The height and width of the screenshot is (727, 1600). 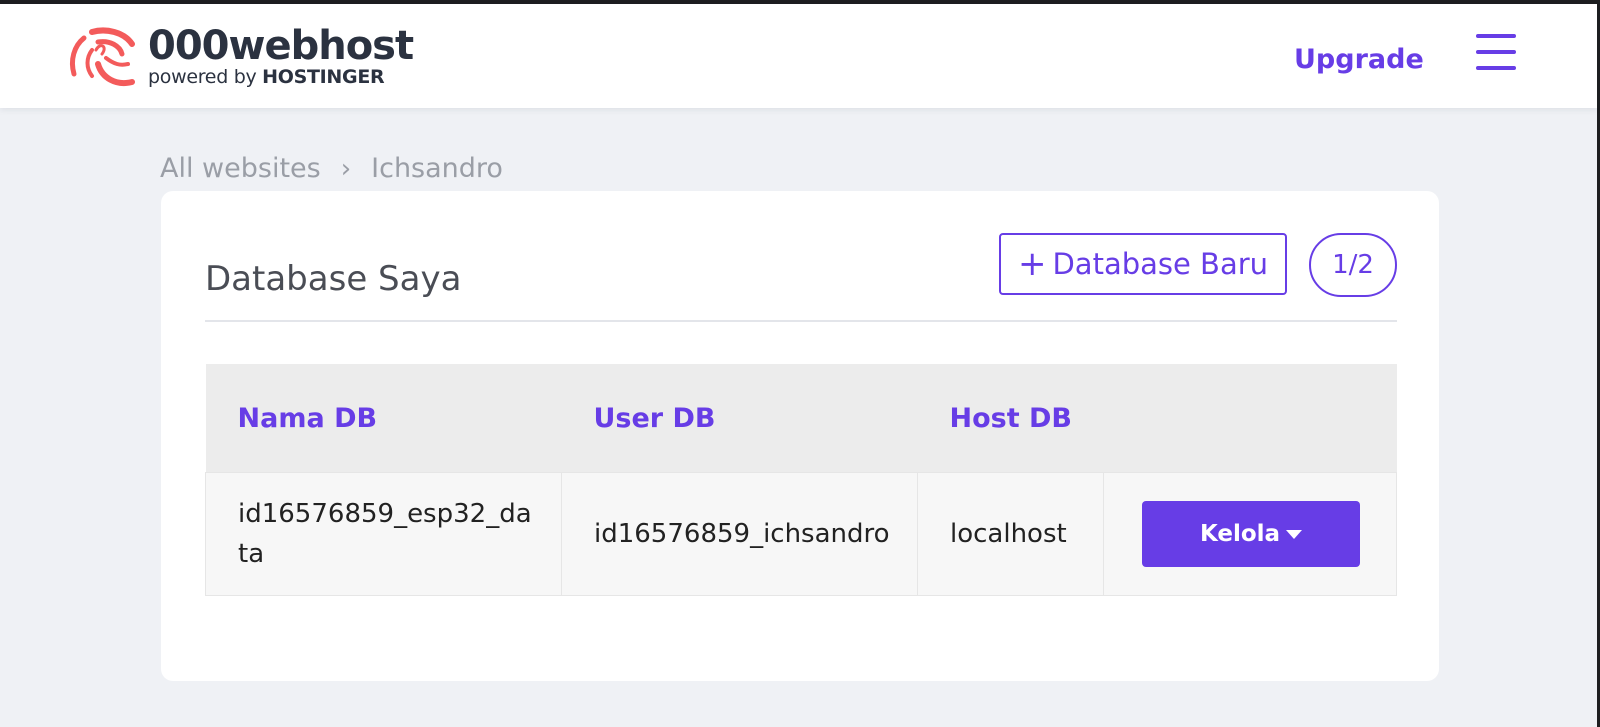 What do you see at coordinates (1010, 418) in the screenshot?
I see `column-header-db-host: Host DB` at bounding box center [1010, 418].